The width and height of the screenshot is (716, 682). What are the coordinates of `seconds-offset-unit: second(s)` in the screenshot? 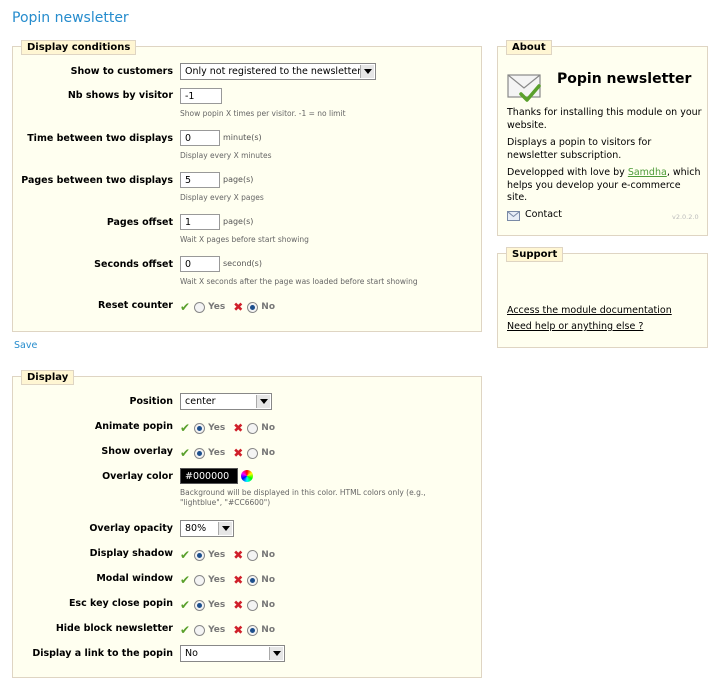 It's located at (242, 263).